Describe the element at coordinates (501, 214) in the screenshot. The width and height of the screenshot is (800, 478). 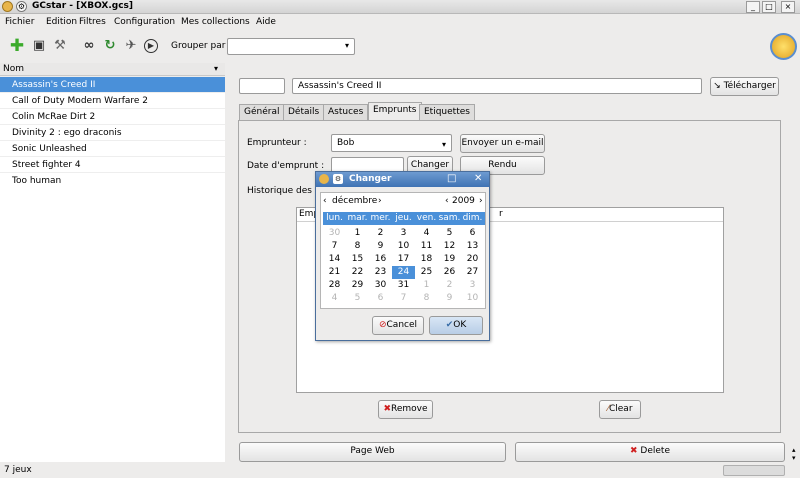
I see `history-col-return: r` at that location.